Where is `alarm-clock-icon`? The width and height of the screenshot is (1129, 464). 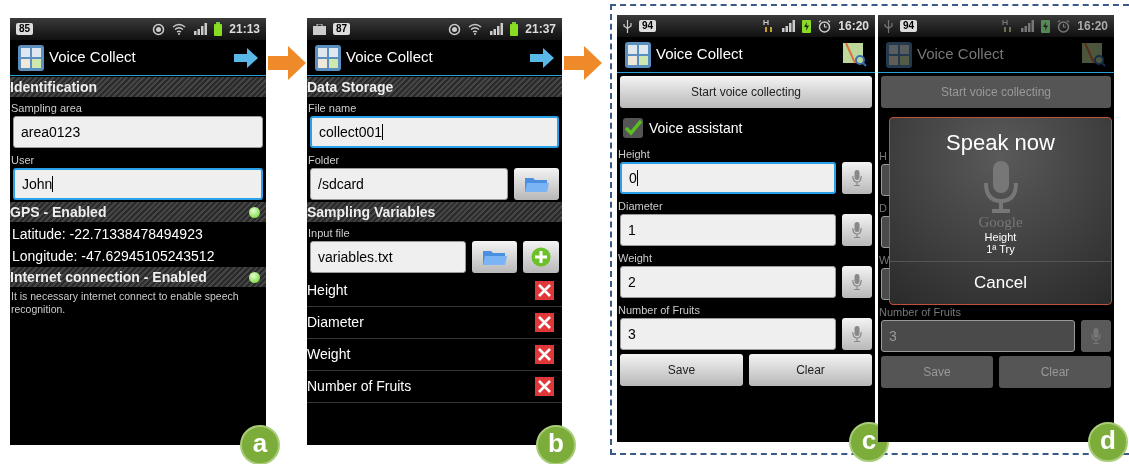 alarm-clock-icon is located at coordinates (1064, 26).